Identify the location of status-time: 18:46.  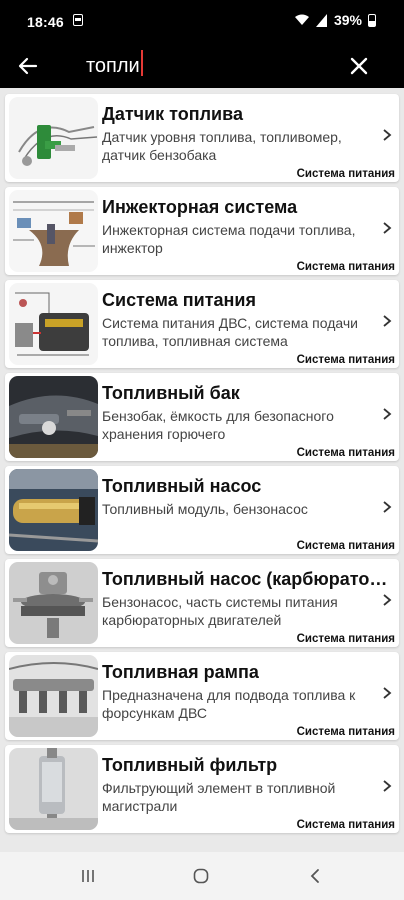
(45, 22).